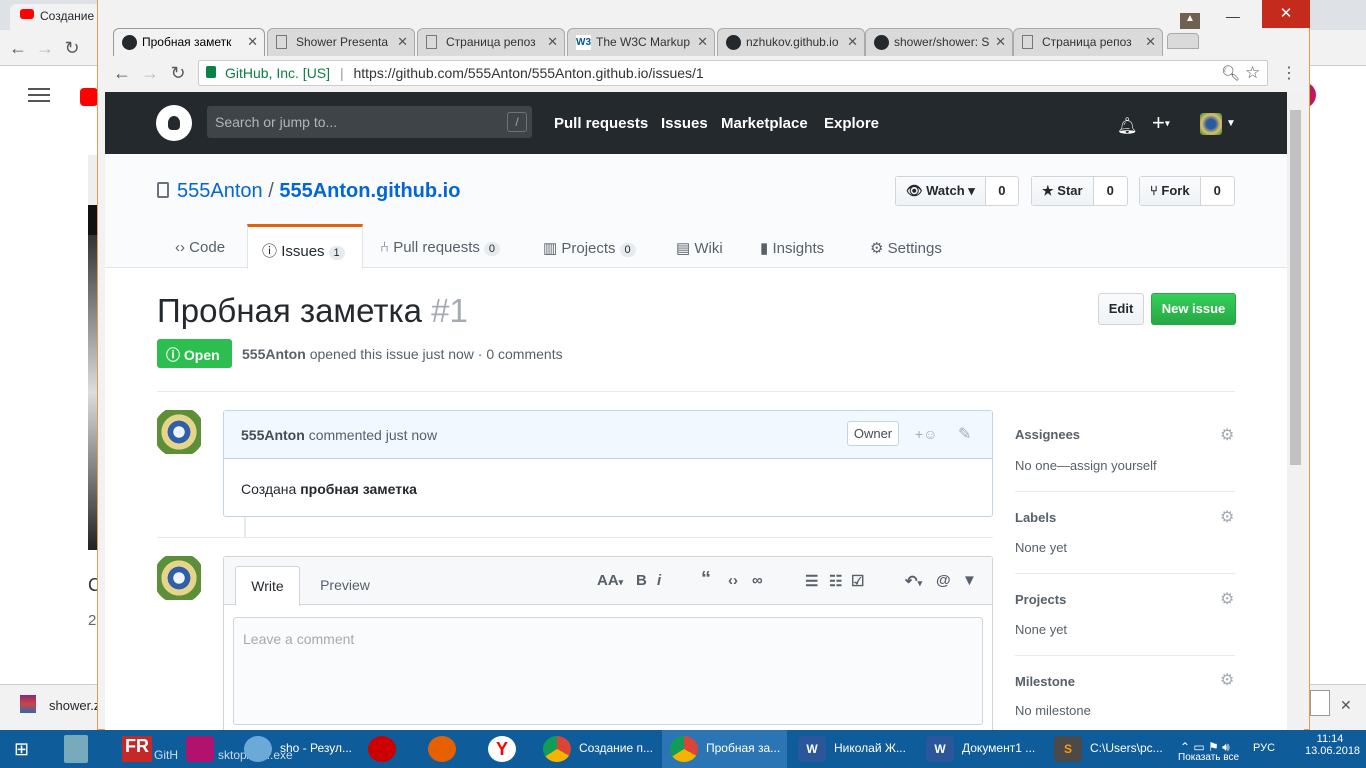 The image size is (1366, 768). I want to click on repo-name-link: 555Anton.github.io, so click(369, 191).